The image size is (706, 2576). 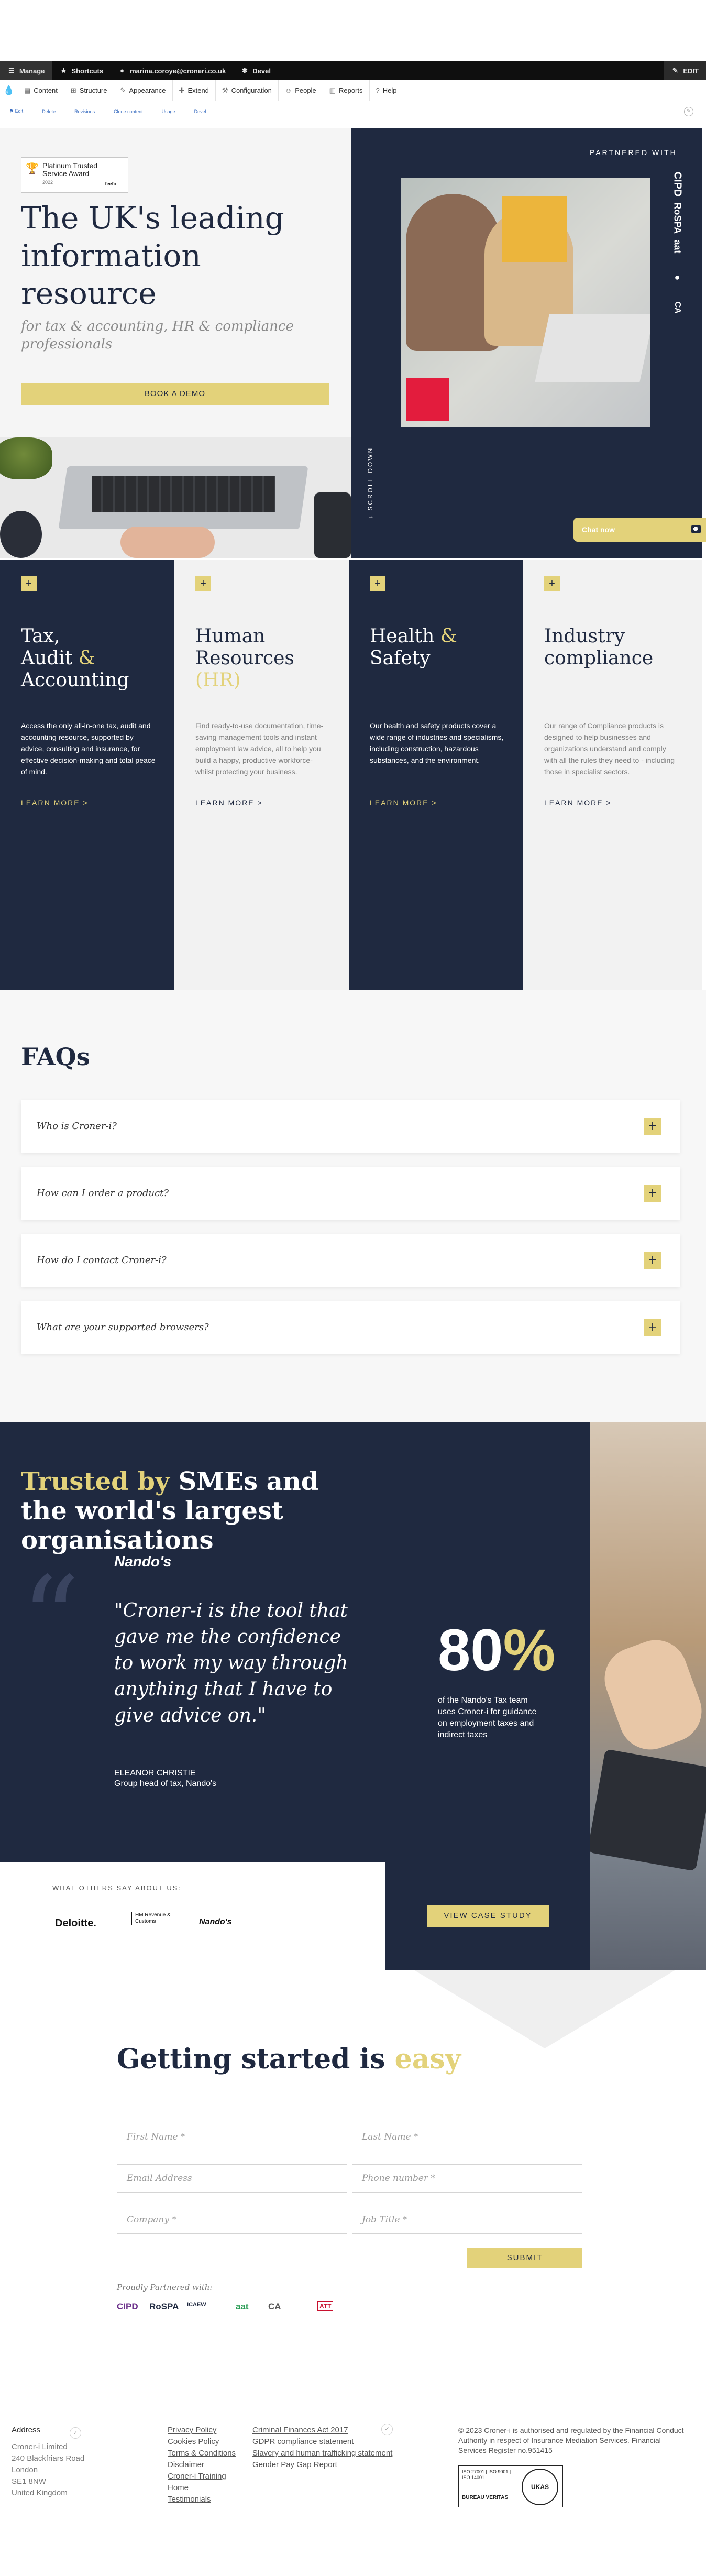 What do you see at coordinates (202, 2499) in the screenshot?
I see `footer-link: Testimonials` at bounding box center [202, 2499].